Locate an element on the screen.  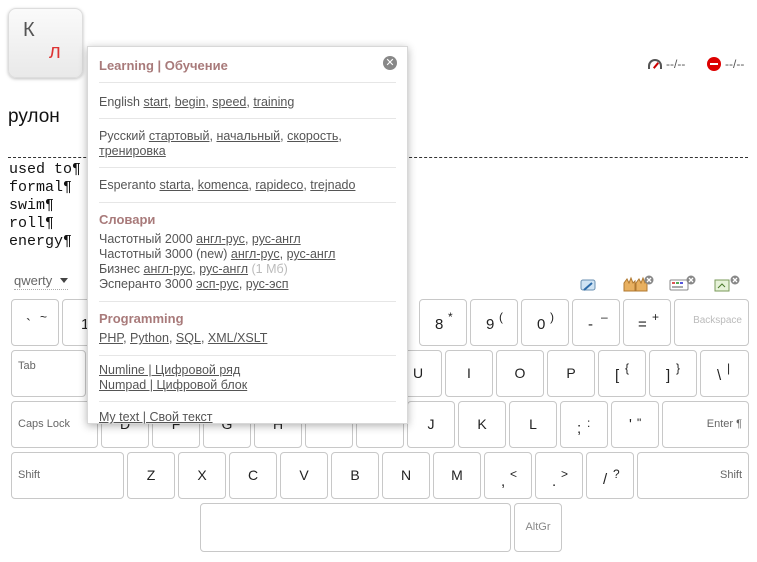
key-backspace: Backspace is located at coordinates (711, 322).